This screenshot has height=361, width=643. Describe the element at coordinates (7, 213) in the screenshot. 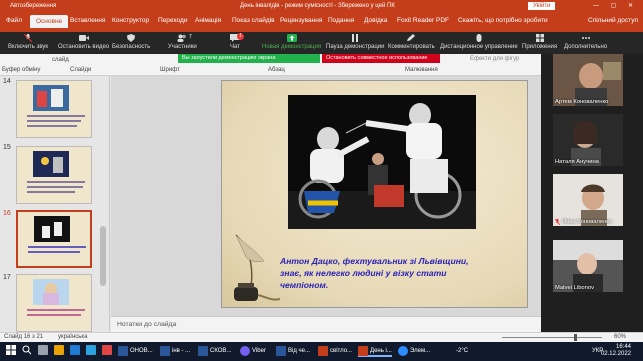

I see `thumb-number: 16` at that location.